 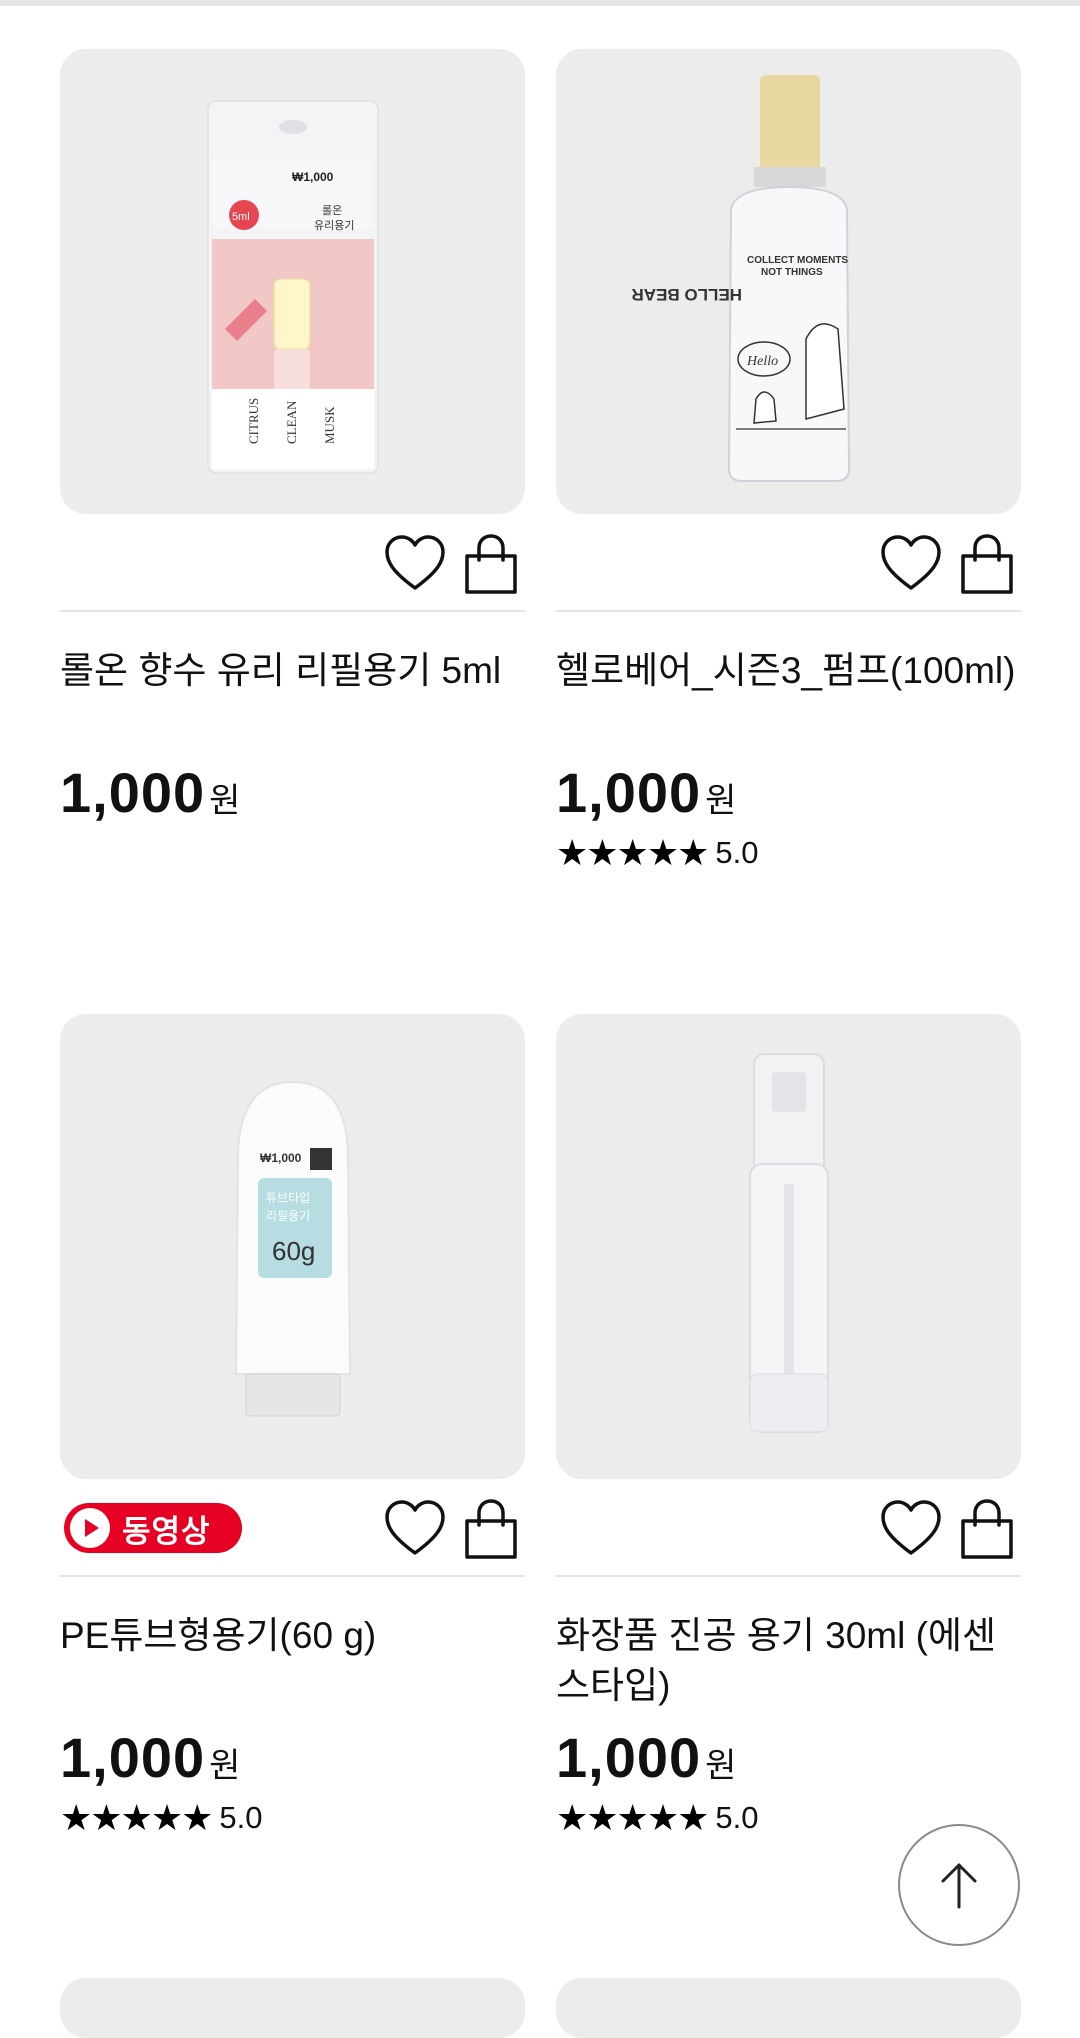 What do you see at coordinates (292, 1661) in the screenshot?
I see `product-name: PE튜브형용기(60 g)` at bounding box center [292, 1661].